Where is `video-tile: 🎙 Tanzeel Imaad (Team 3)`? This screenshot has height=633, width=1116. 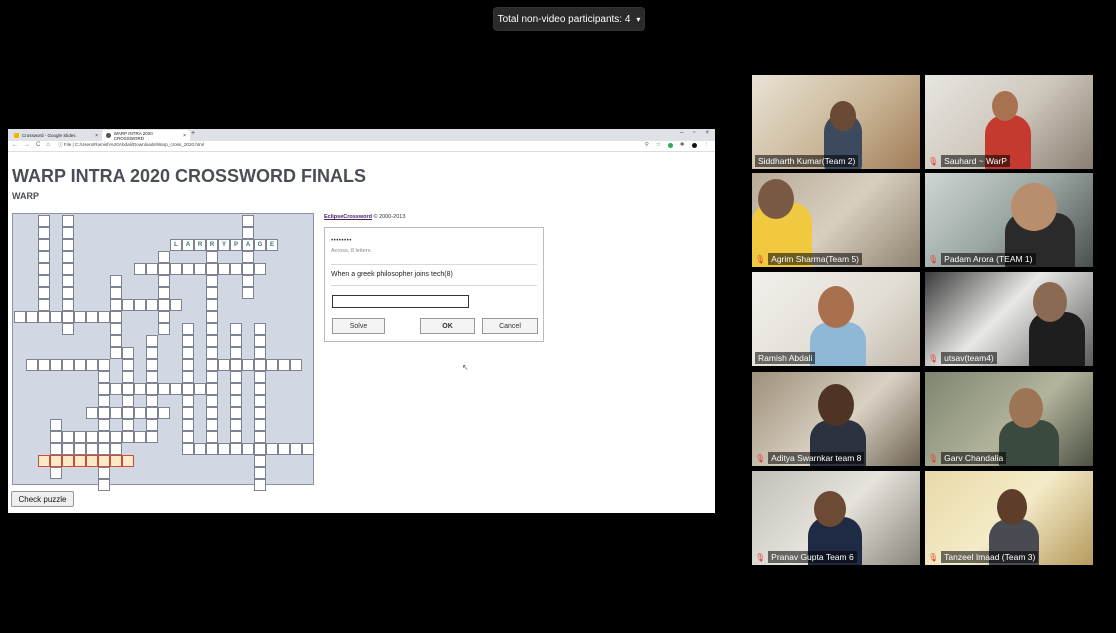 video-tile: 🎙 Tanzeel Imaad (Team 3) is located at coordinates (1009, 518).